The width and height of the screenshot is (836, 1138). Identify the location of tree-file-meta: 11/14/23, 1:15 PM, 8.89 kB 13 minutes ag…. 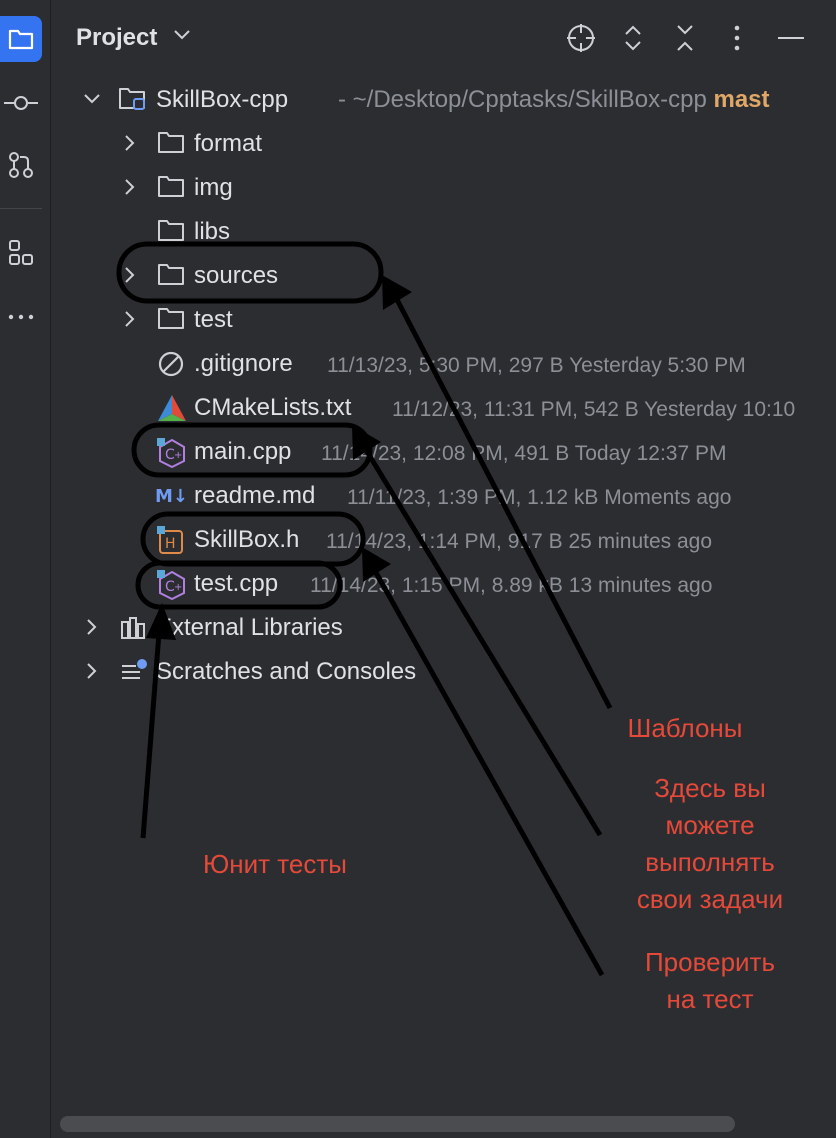
(511, 585).